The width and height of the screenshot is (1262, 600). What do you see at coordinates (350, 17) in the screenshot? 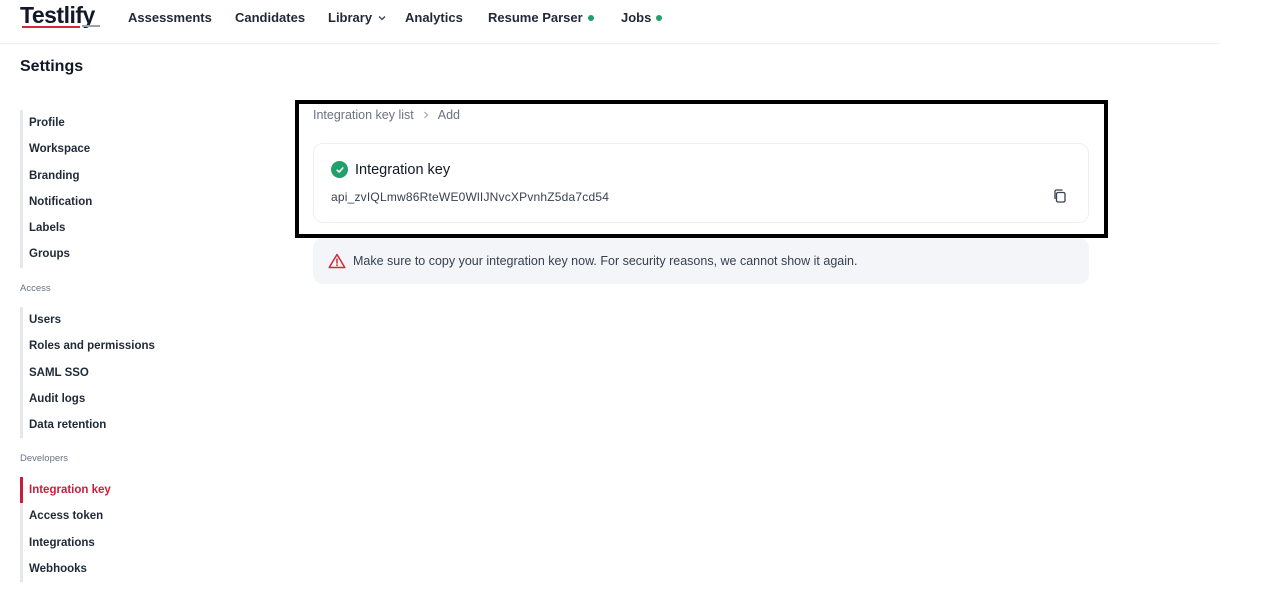
I see `nav-library-label: Library` at bounding box center [350, 17].